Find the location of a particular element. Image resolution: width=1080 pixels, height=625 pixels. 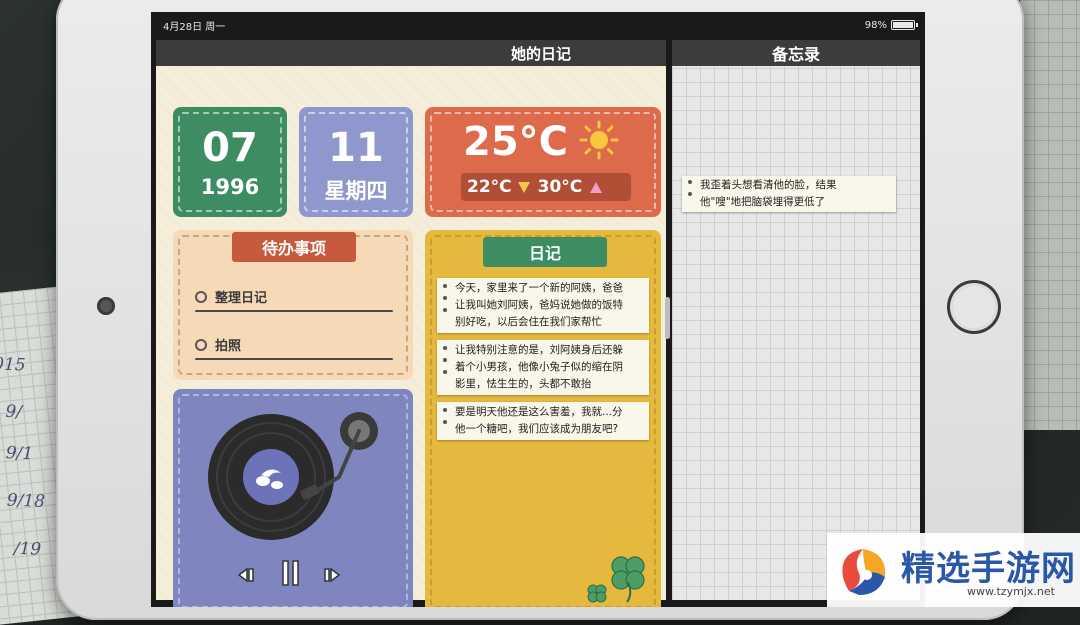

battery-percent: 98% is located at coordinates (875, 25).